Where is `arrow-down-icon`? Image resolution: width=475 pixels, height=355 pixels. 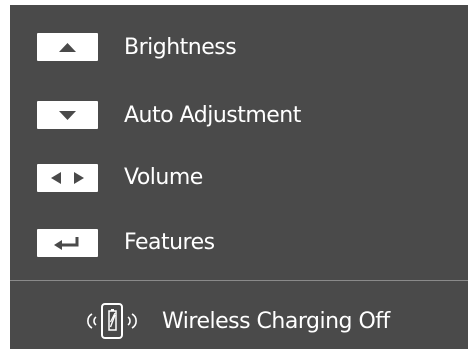 arrow-down-icon is located at coordinates (67, 115).